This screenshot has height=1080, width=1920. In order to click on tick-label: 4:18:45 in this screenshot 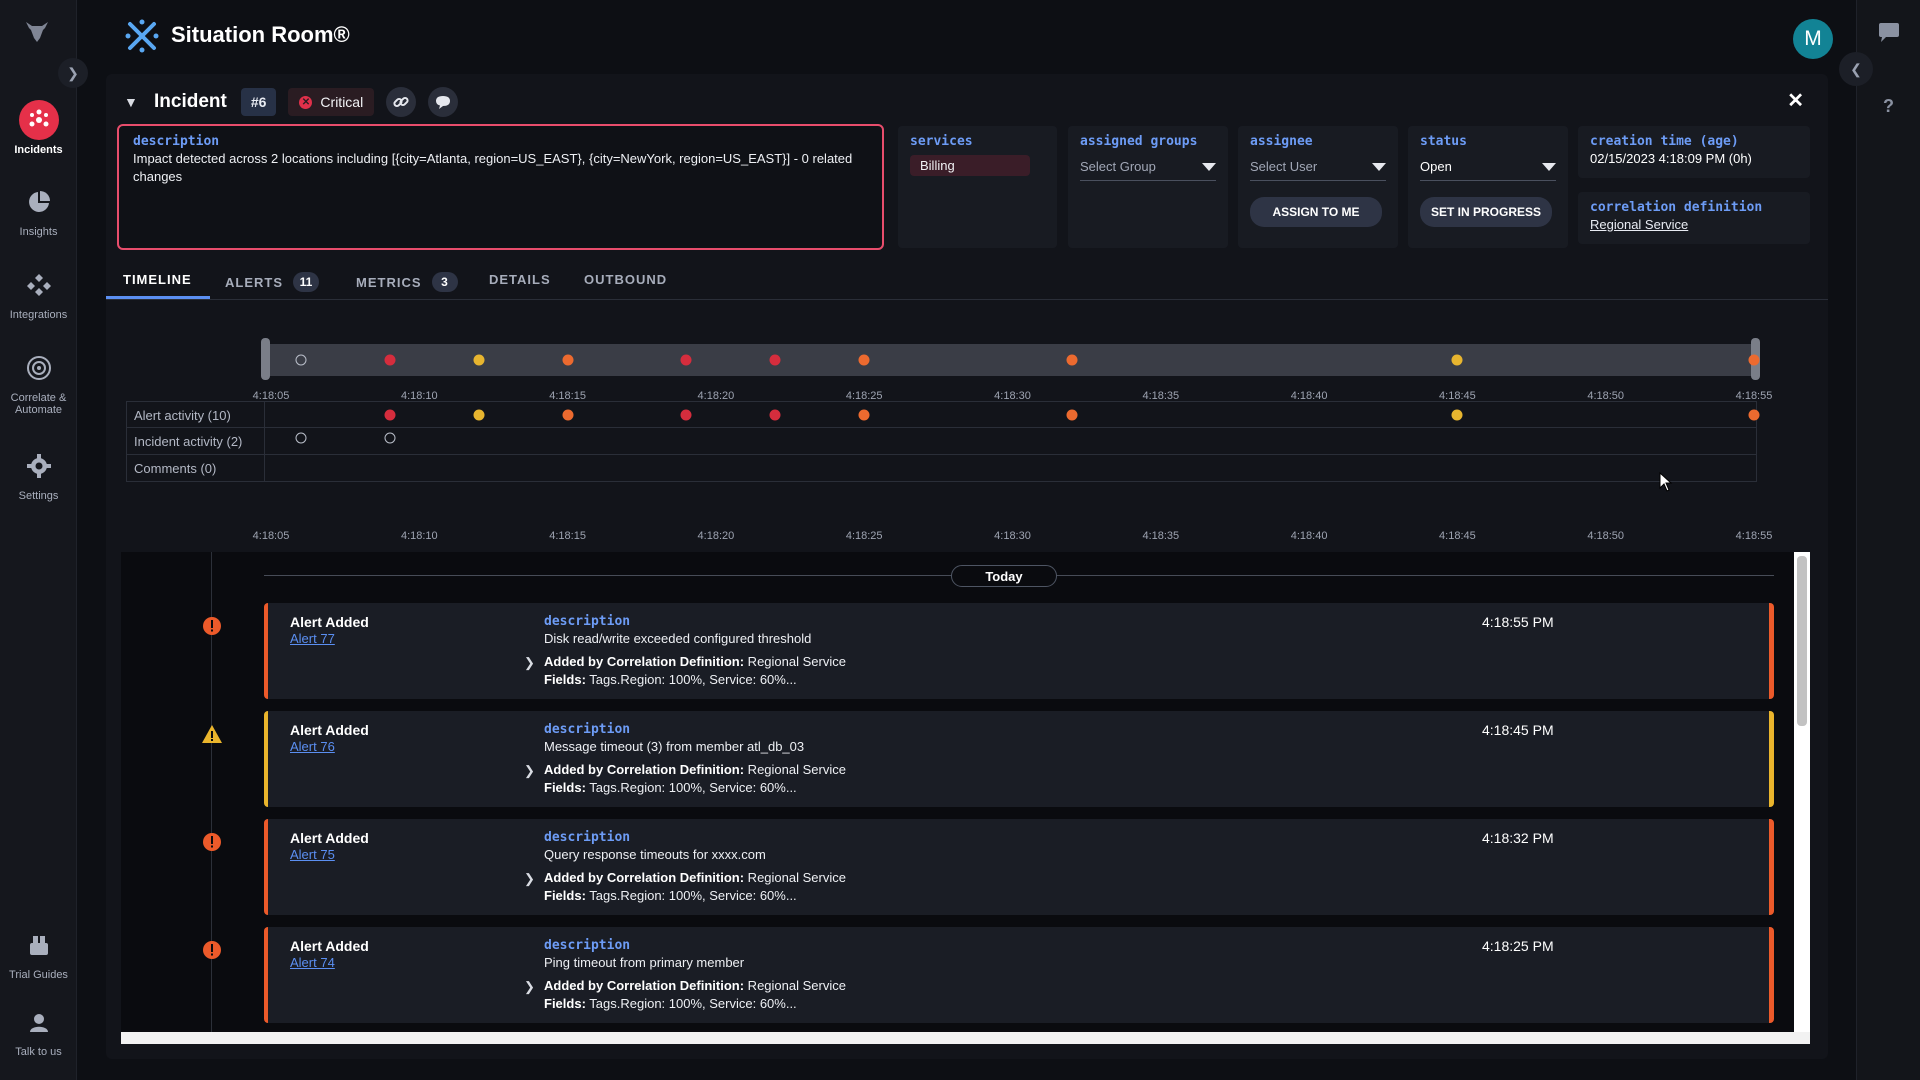, I will do `click(1457, 536)`.